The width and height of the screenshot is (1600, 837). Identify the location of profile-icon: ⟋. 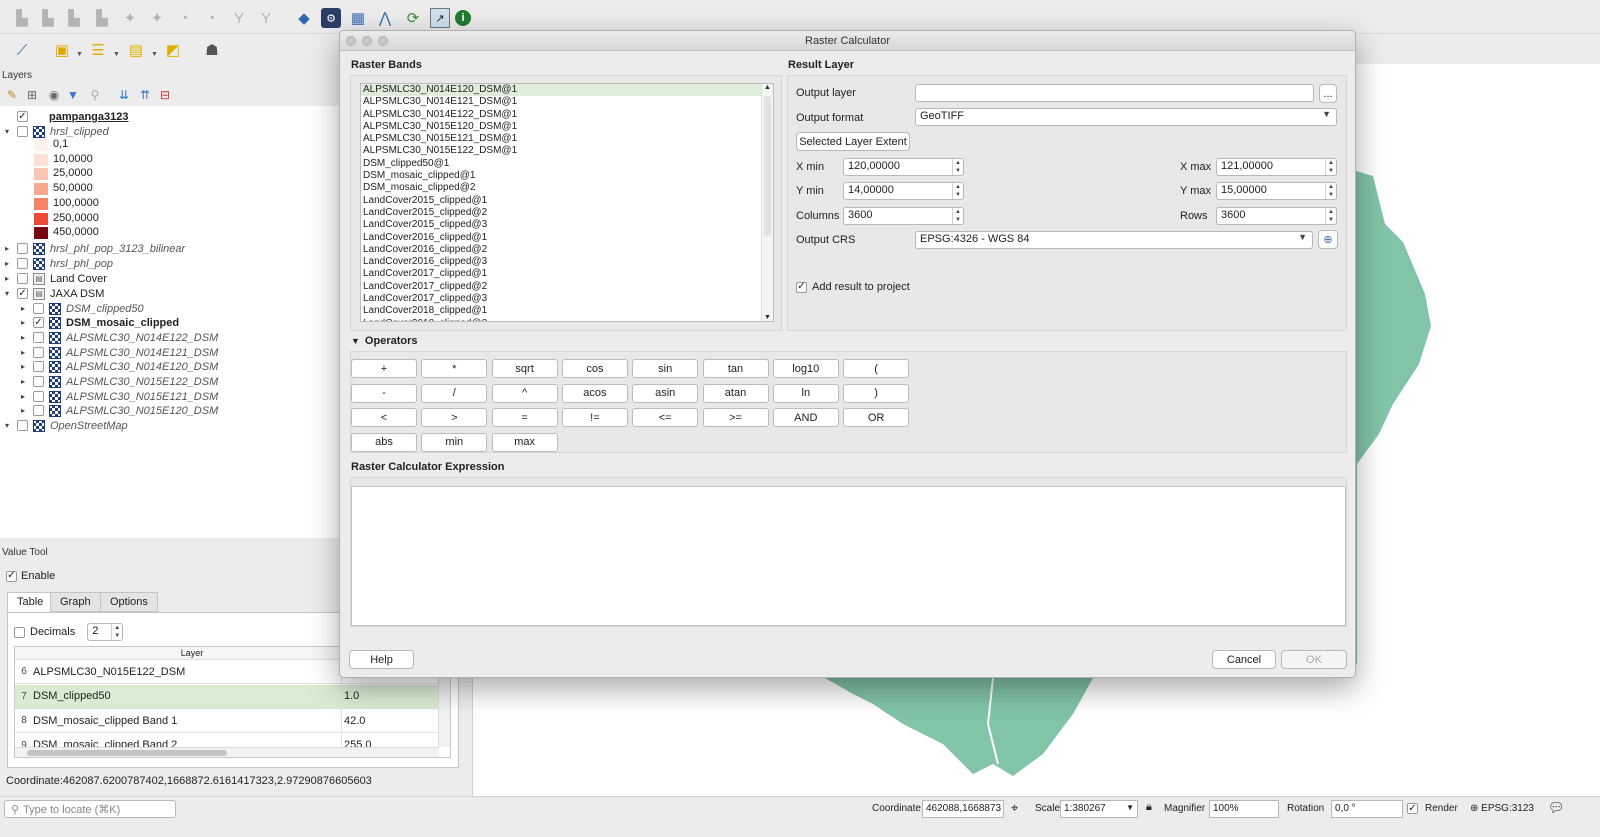
(22, 50).